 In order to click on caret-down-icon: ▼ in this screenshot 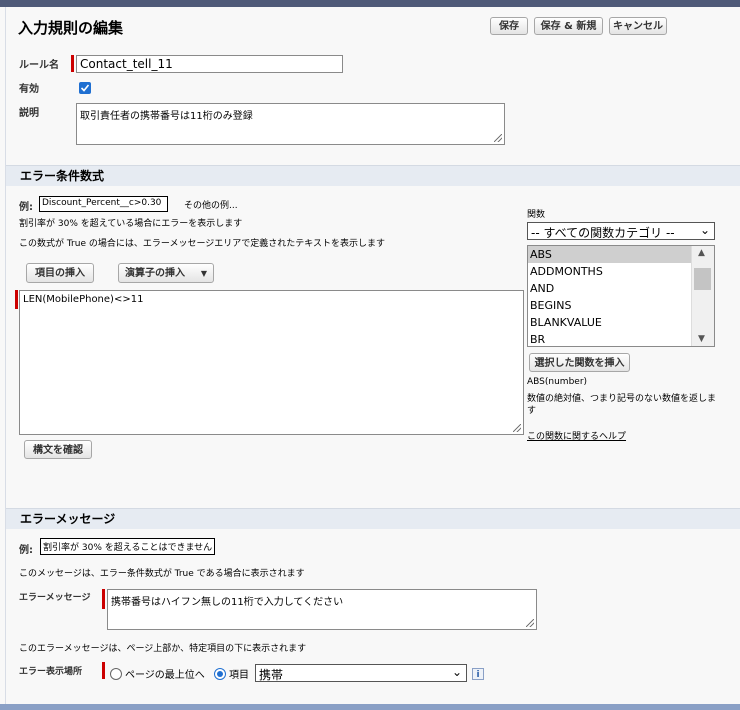, I will do `click(203, 273)`.